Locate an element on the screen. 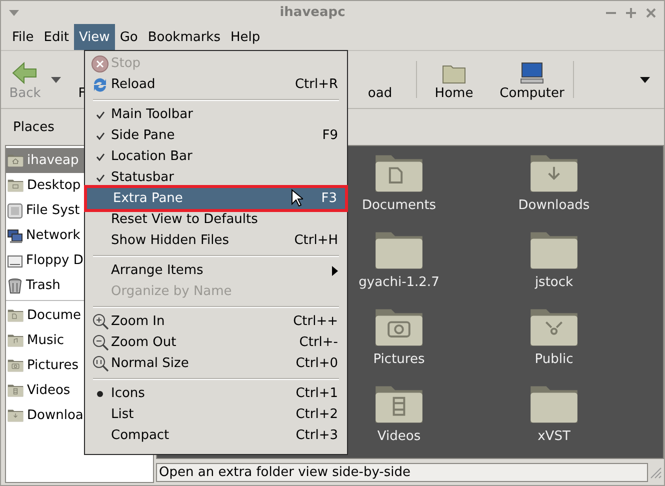 This screenshot has width=665, height=486. window-title: ihaveapc is located at coordinates (313, 12).